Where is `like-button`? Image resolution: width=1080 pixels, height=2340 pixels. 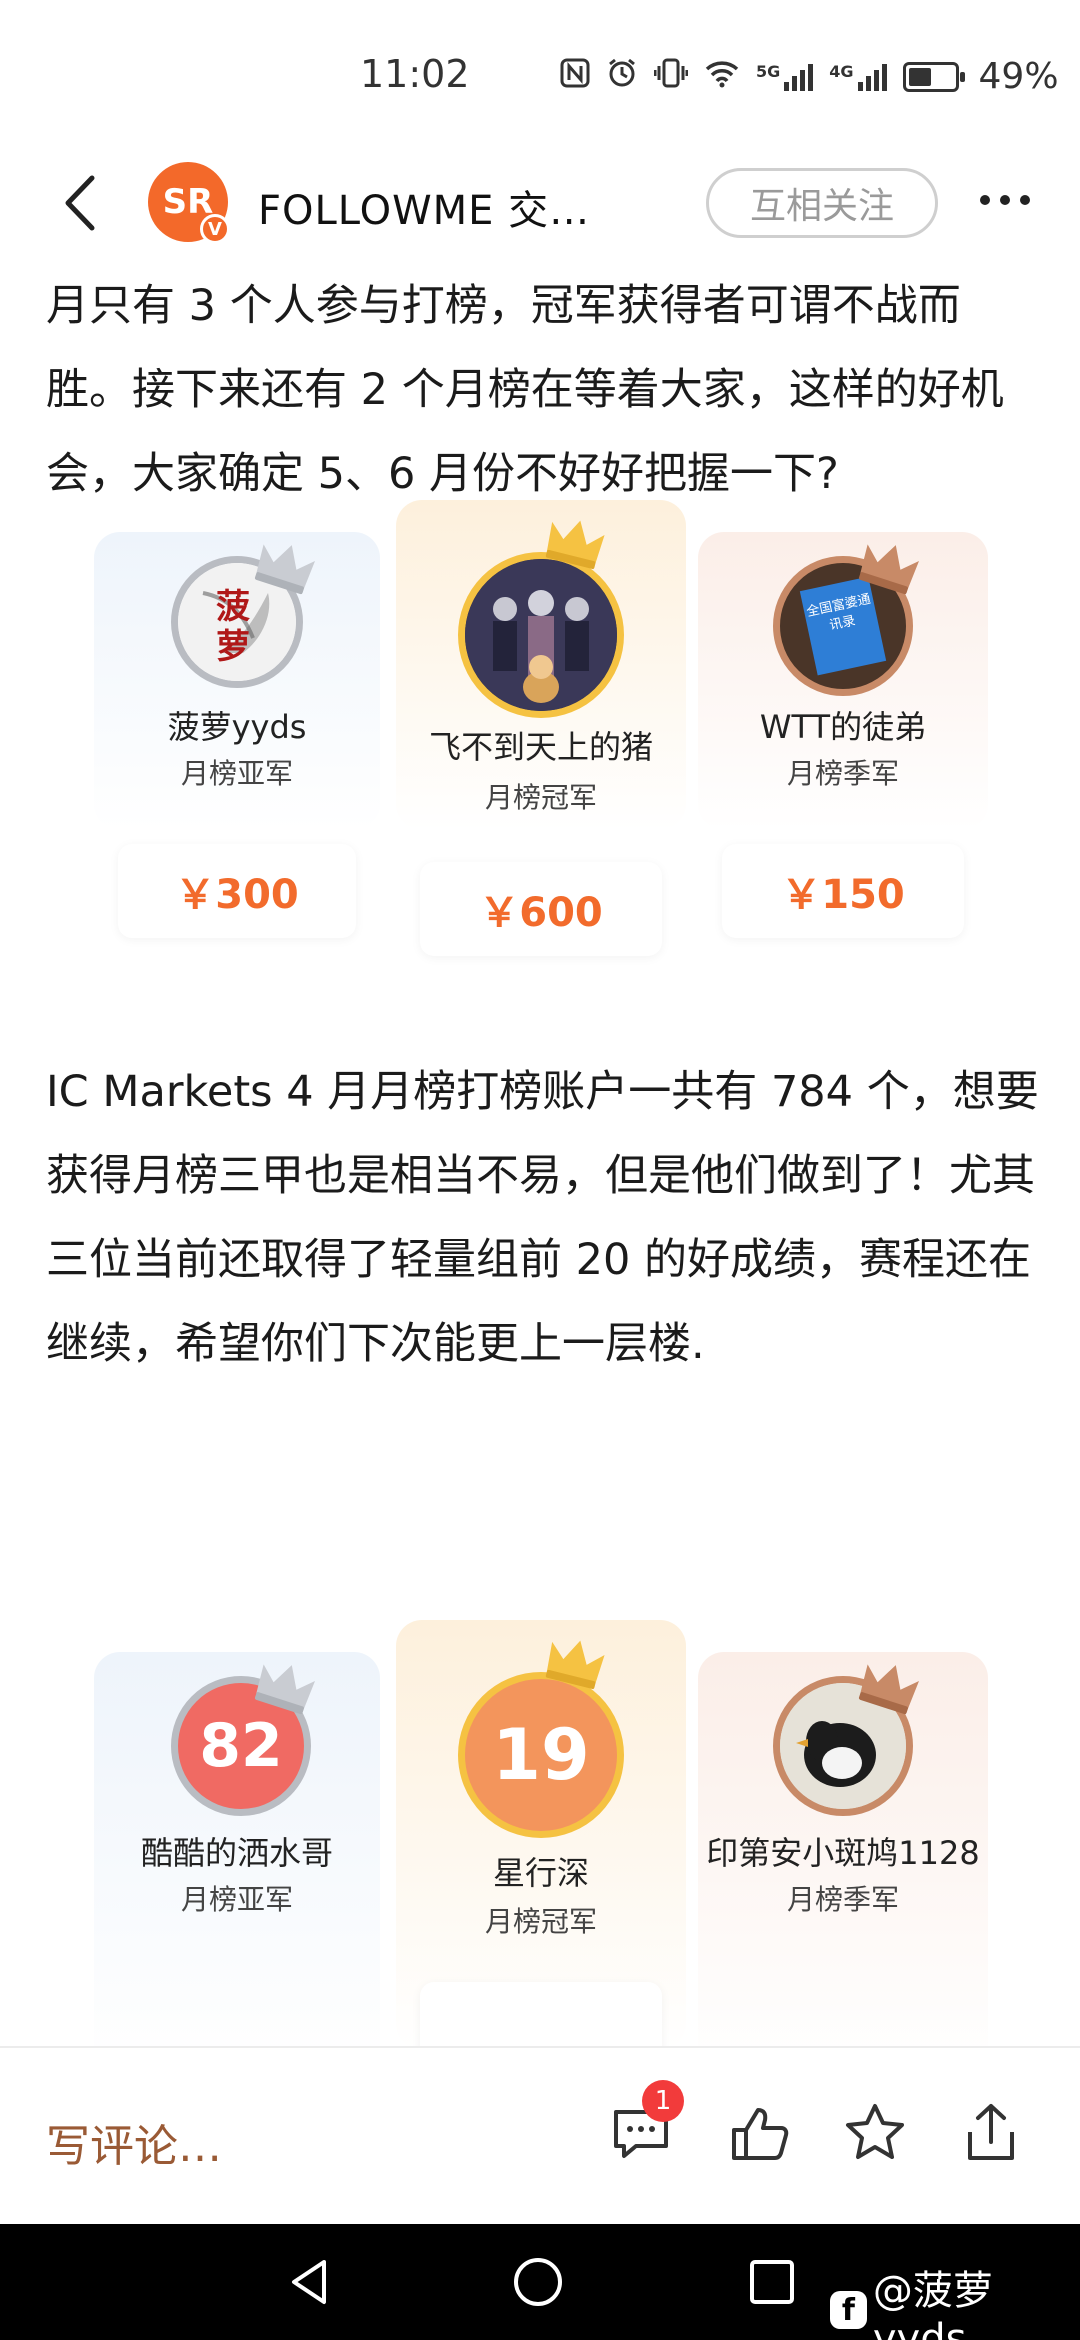
like-button is located at coordinates (759, 2133).